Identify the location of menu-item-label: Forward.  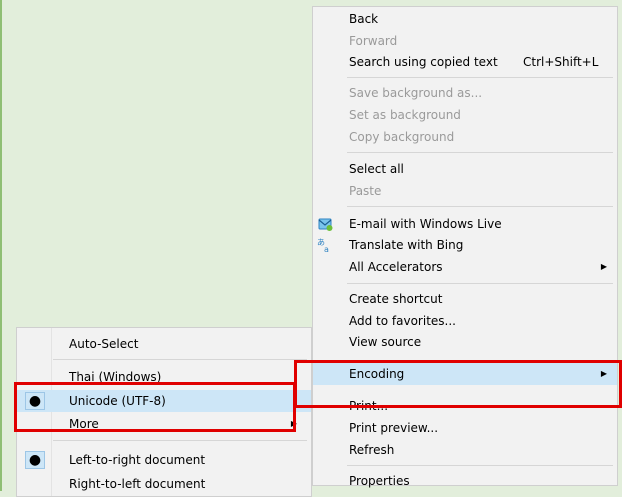
(373, 41).